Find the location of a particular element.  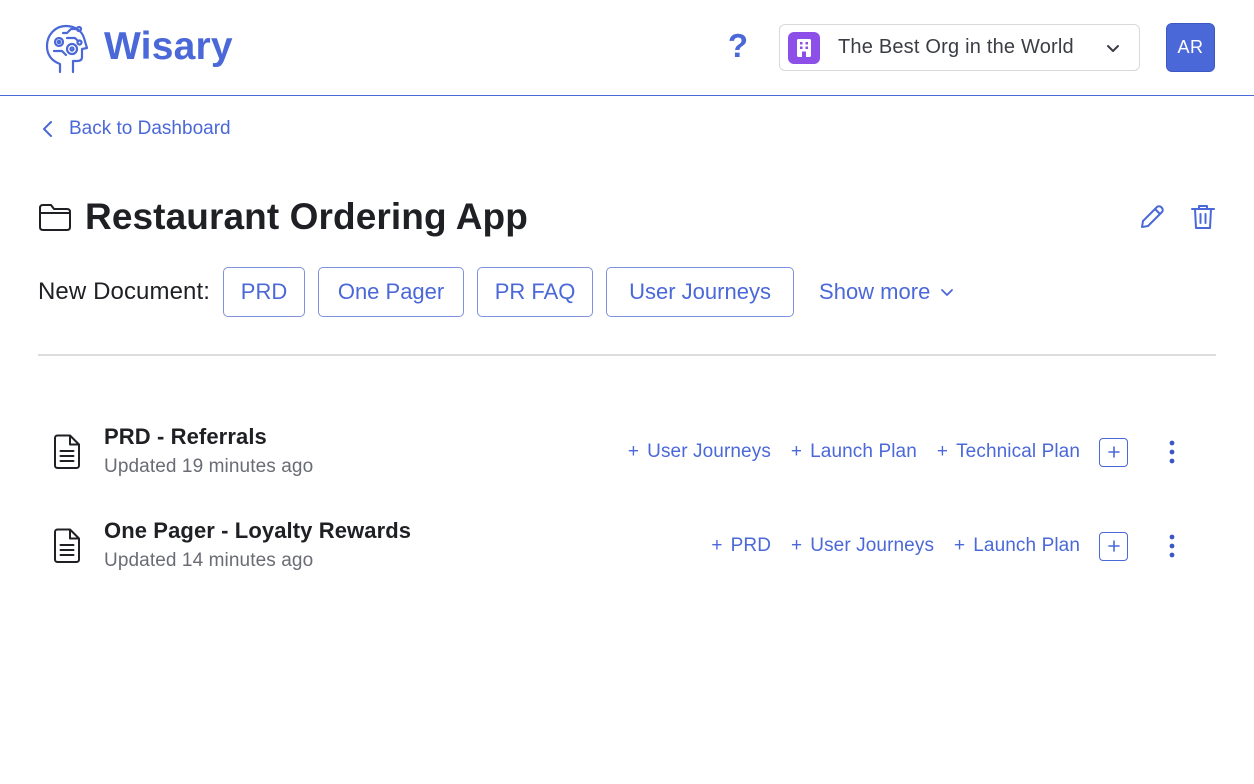

building-icon is located at coordinates (804, 47).